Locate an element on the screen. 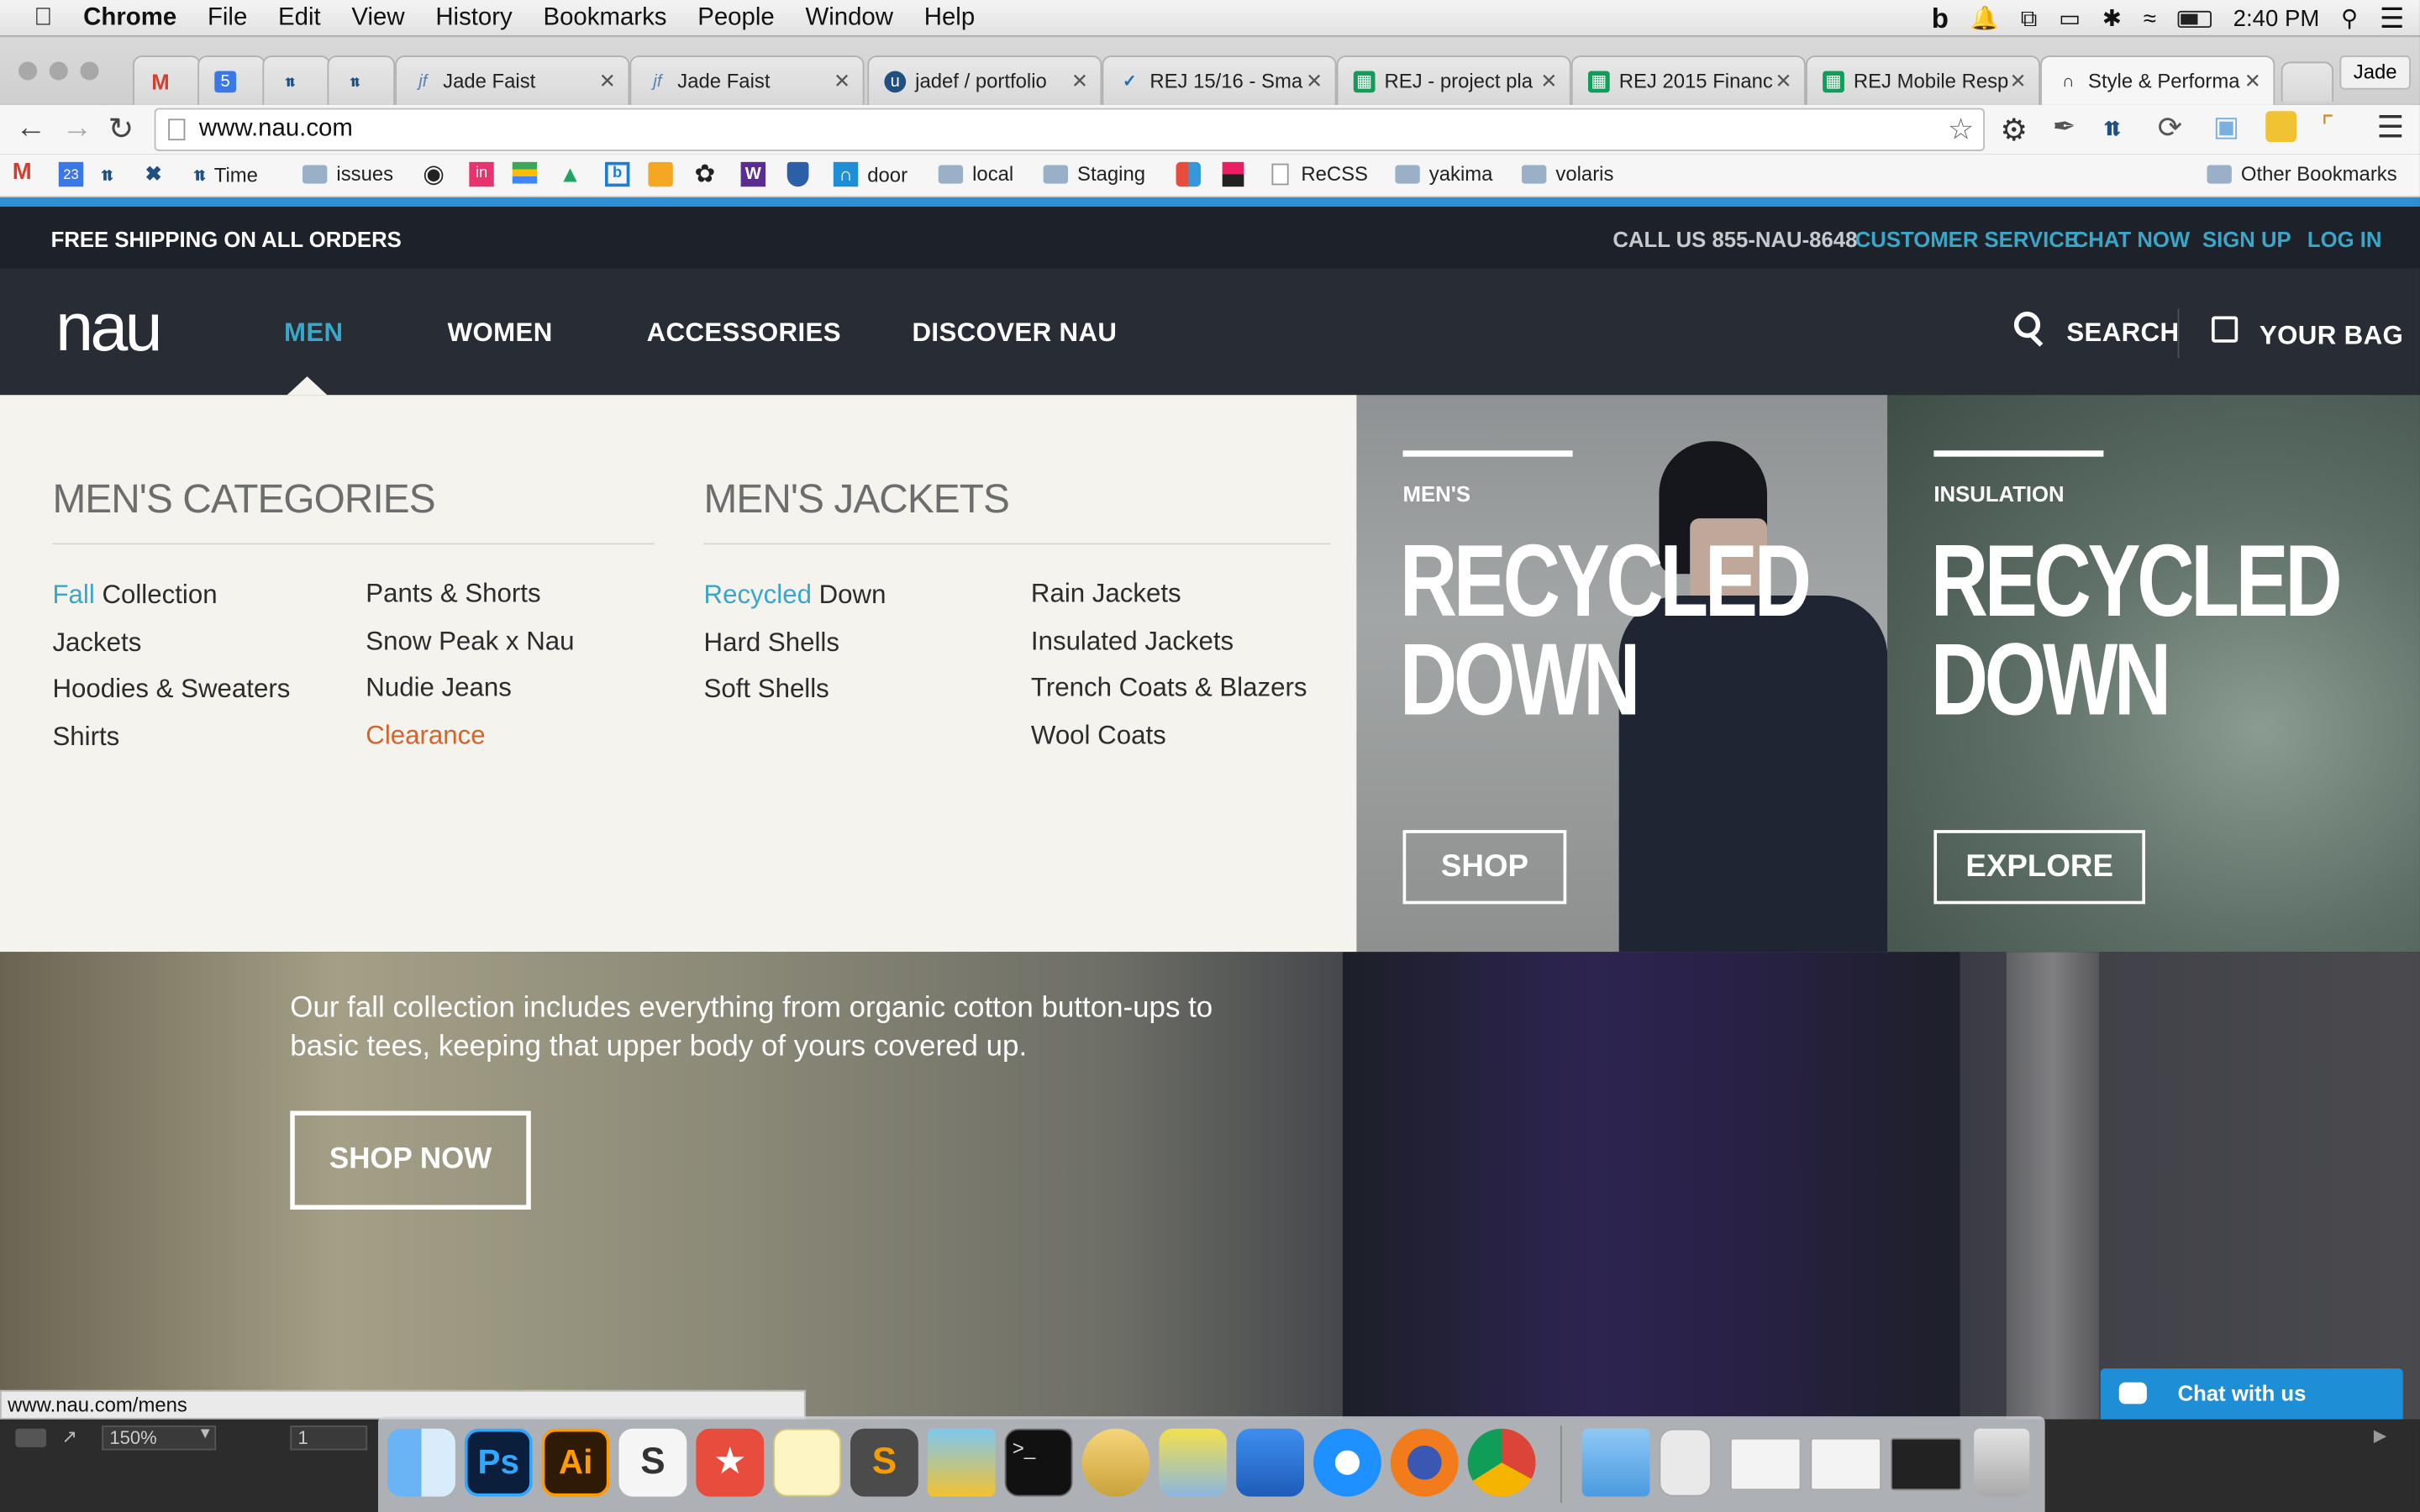 The image size is (2420, 1512). slack-icon: S is located at coordinates (652, 1462).